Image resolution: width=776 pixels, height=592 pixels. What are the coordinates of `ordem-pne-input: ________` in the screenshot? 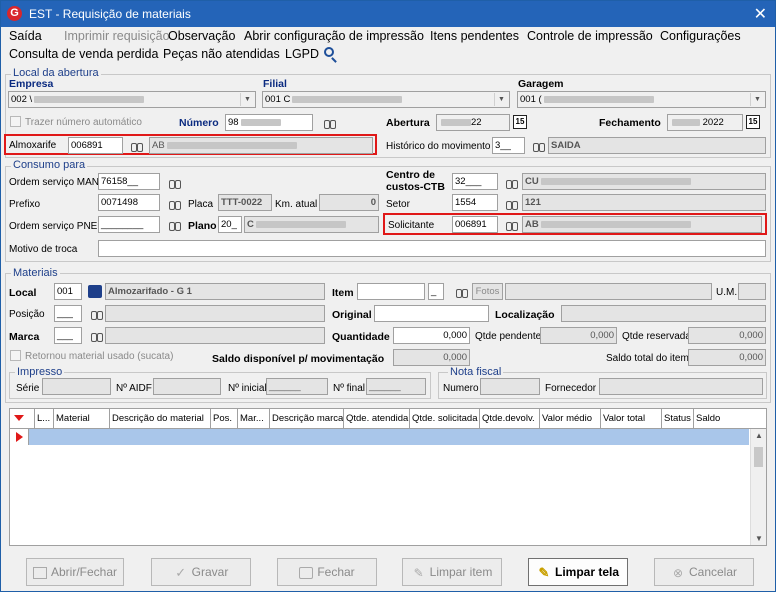 It's located at (129, 224).